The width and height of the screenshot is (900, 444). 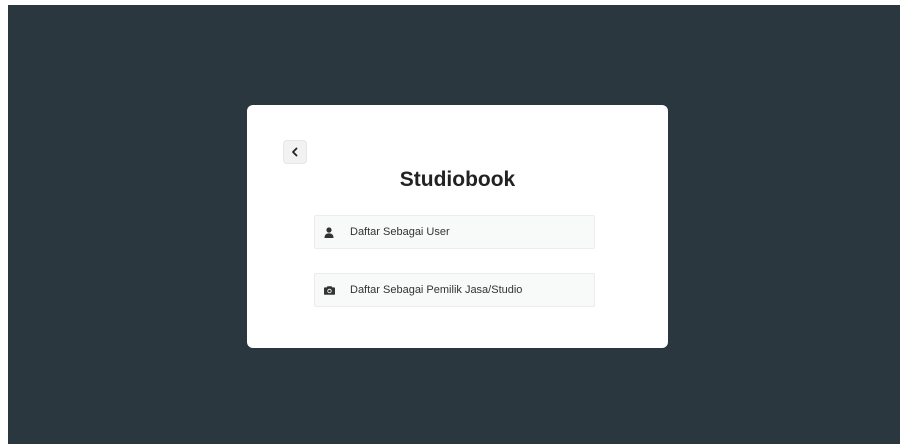 I want to click on register-as-user-button: Daftar Sebagai User, so click(x=454, y=232).